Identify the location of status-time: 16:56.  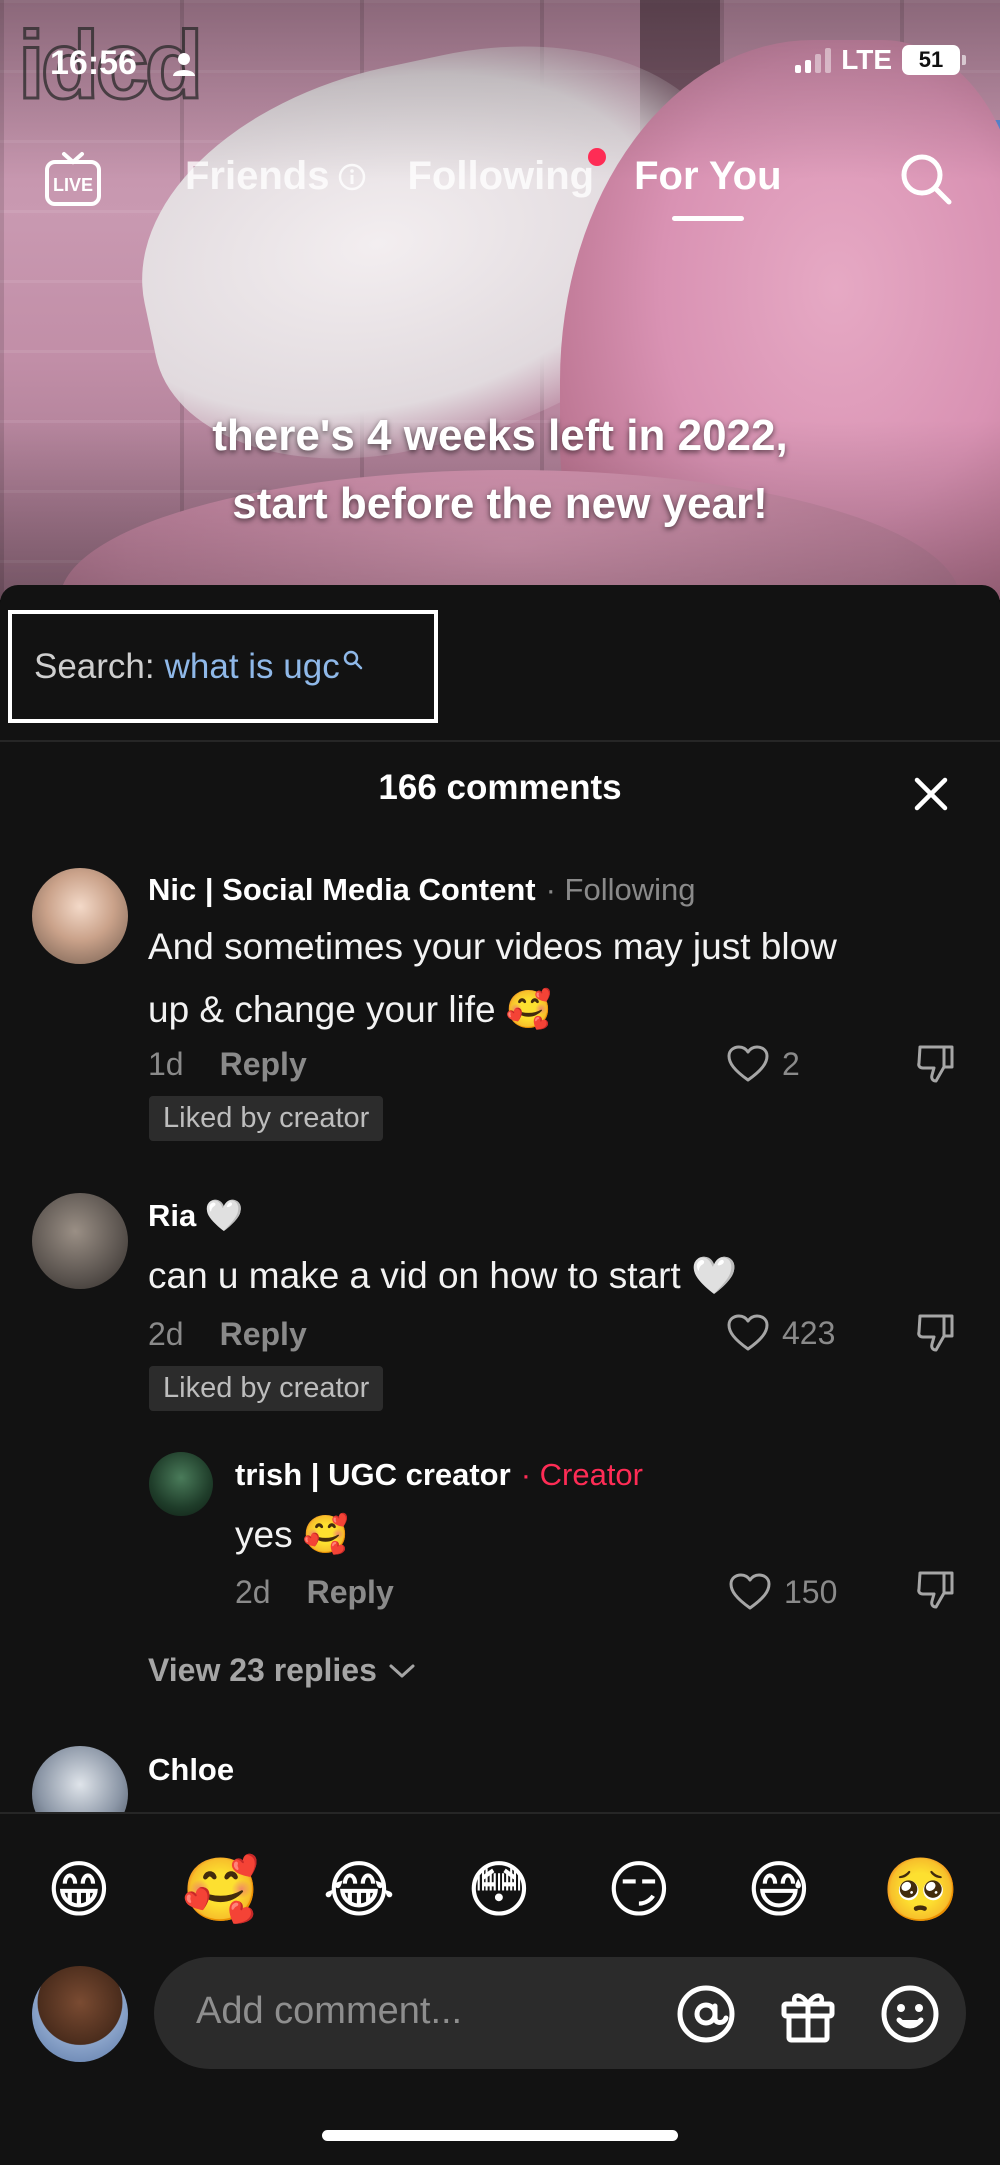
(93, 63).